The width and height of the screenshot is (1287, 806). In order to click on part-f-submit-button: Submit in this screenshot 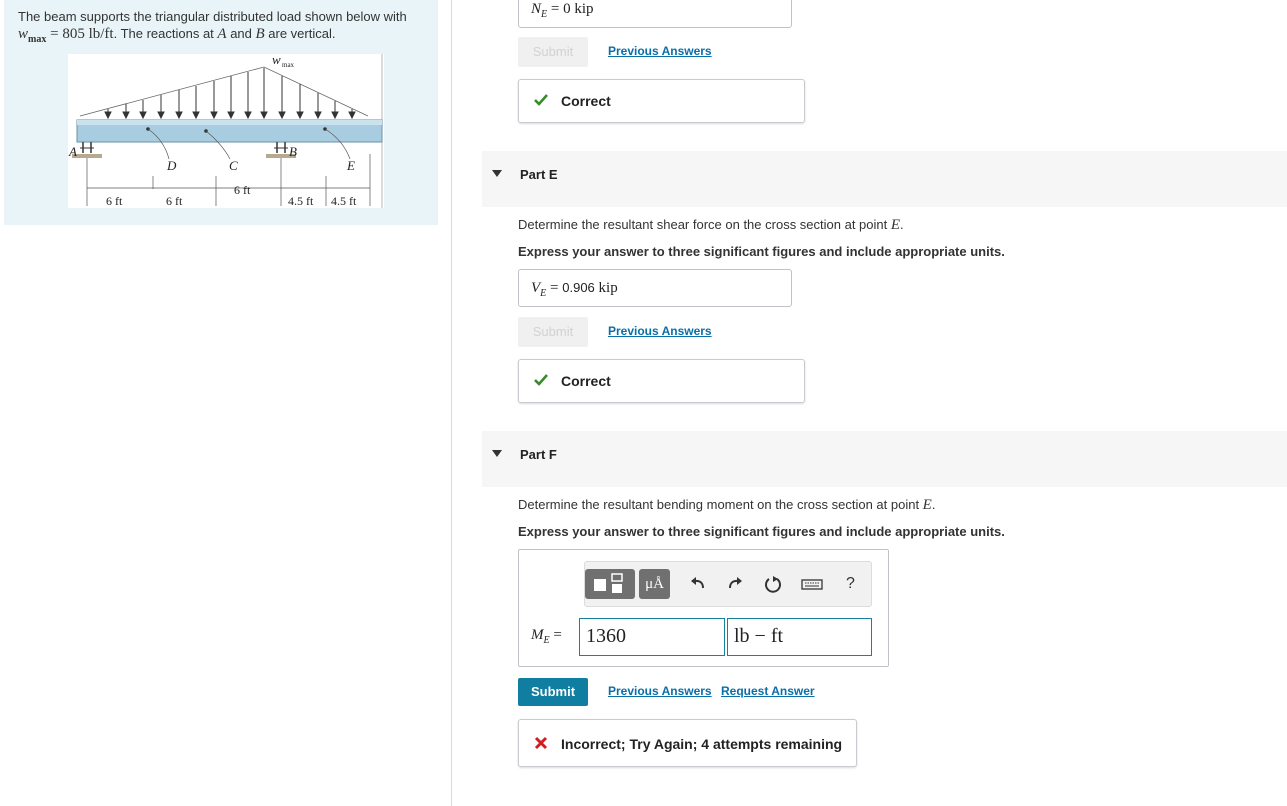, I will do `click(553, 692)`.